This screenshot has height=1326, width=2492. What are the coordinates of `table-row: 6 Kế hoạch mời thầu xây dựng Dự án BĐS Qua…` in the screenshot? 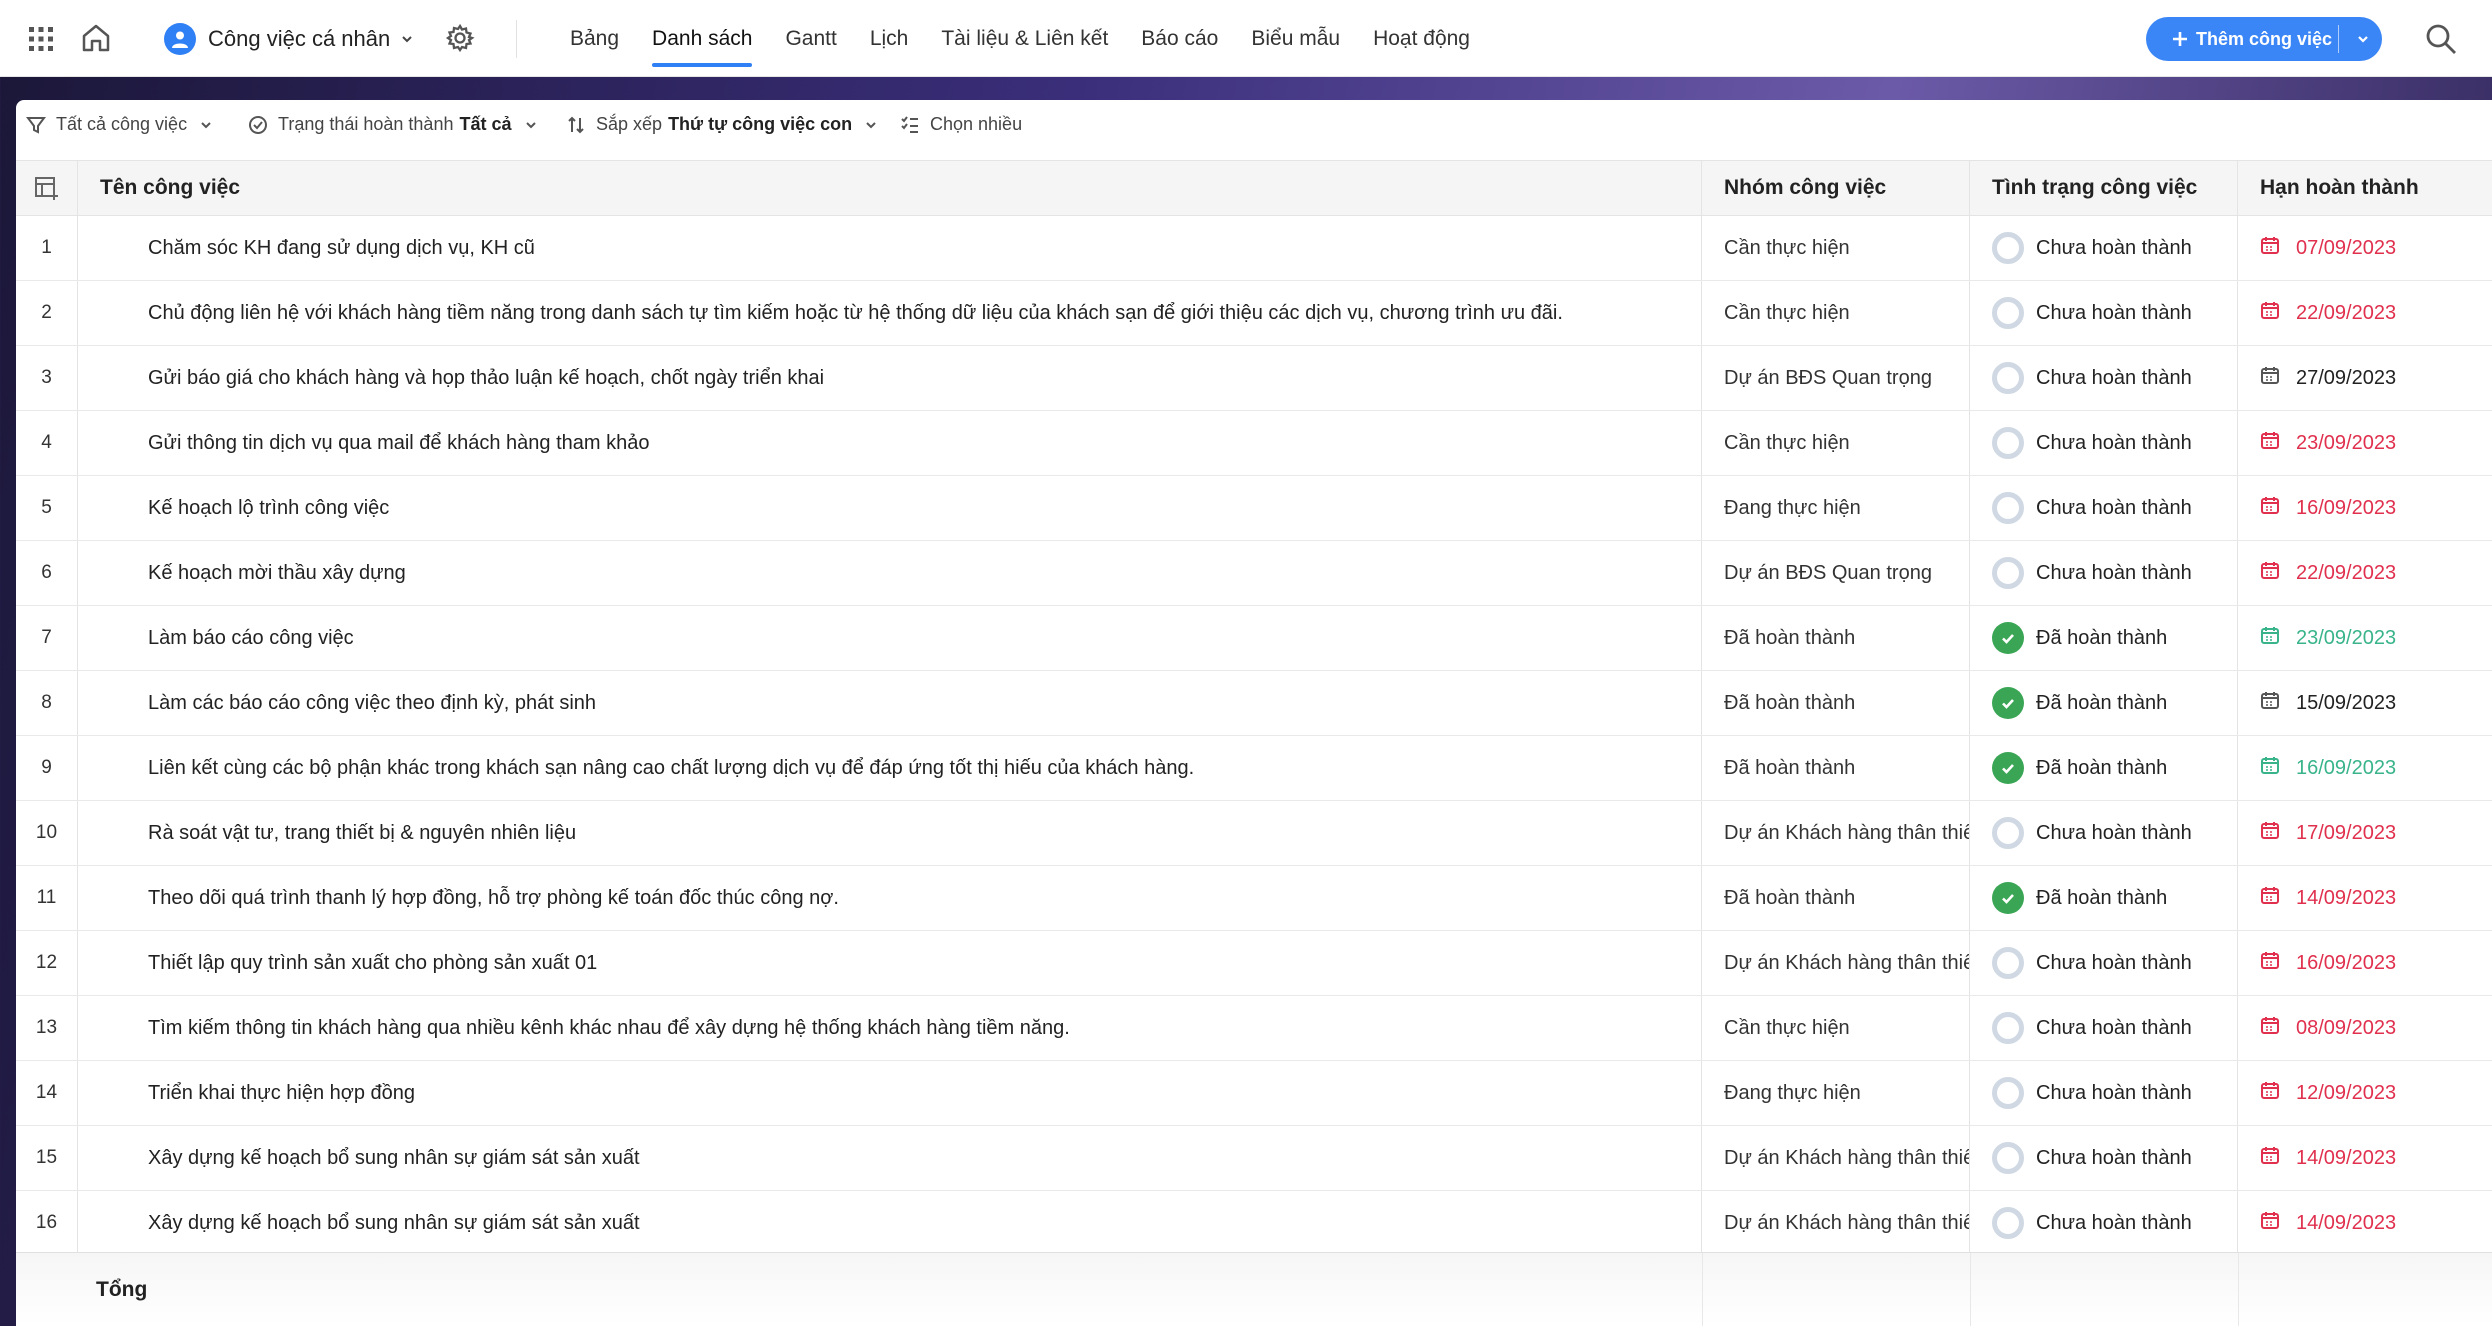 It's located at (1254, 573).